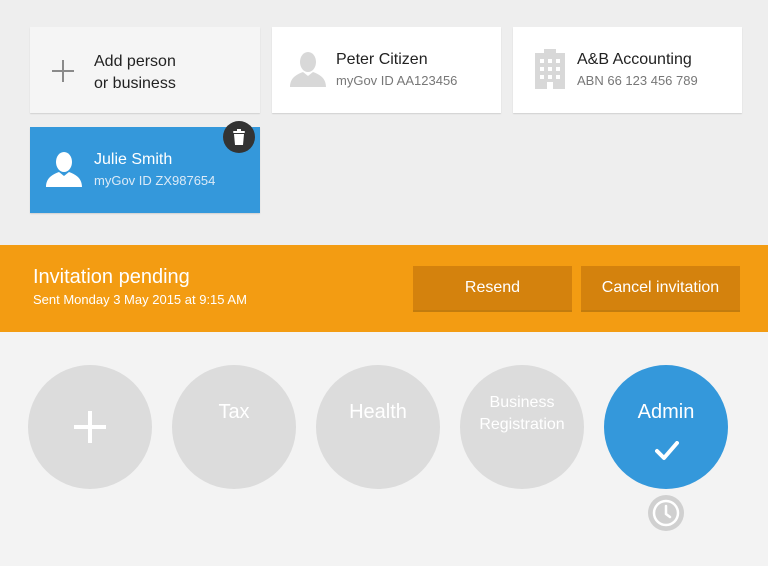 The width and height of the screenshot is (768, 566). Describe the element at coordinates (397, 80) in the screenshot. I see `person-id: myGov ID AA123456` at that location.